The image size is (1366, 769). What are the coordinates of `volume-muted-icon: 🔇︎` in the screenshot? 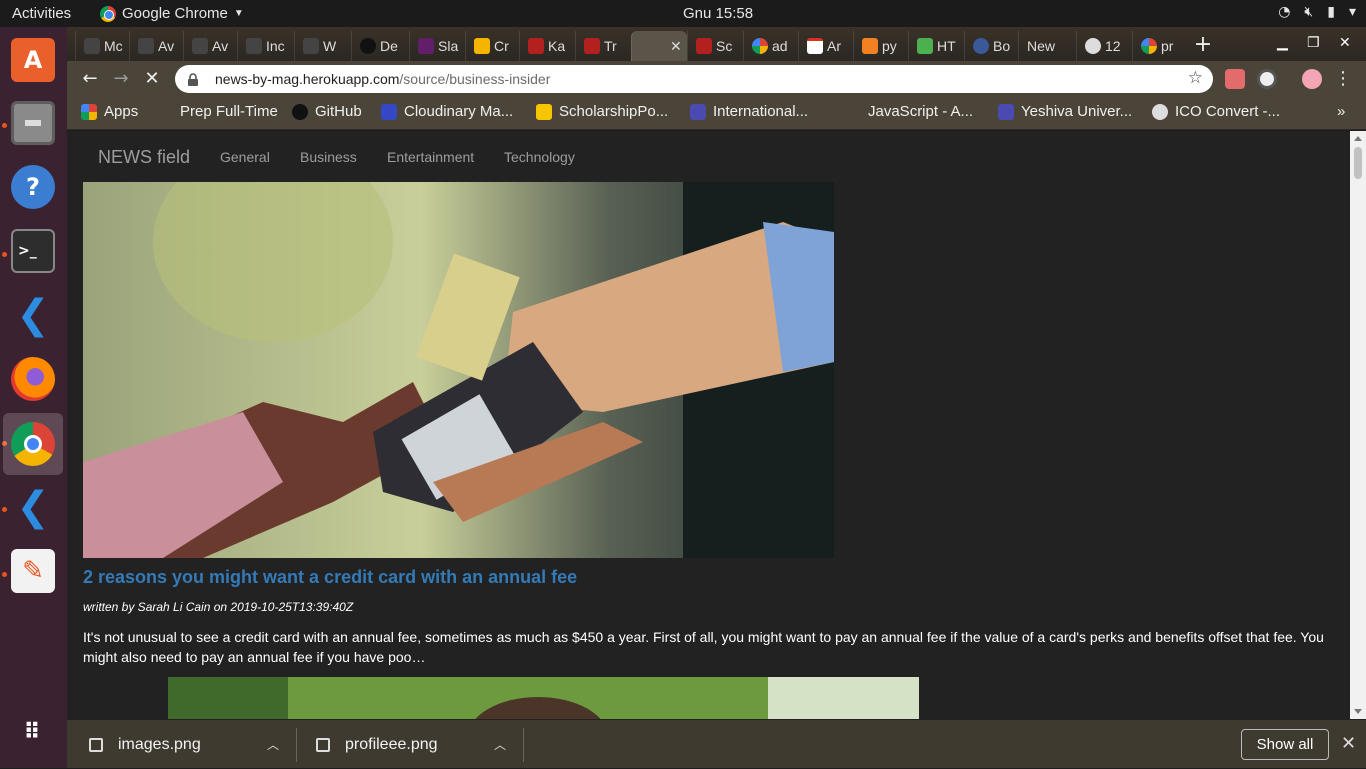 It's located at (1309, 12).